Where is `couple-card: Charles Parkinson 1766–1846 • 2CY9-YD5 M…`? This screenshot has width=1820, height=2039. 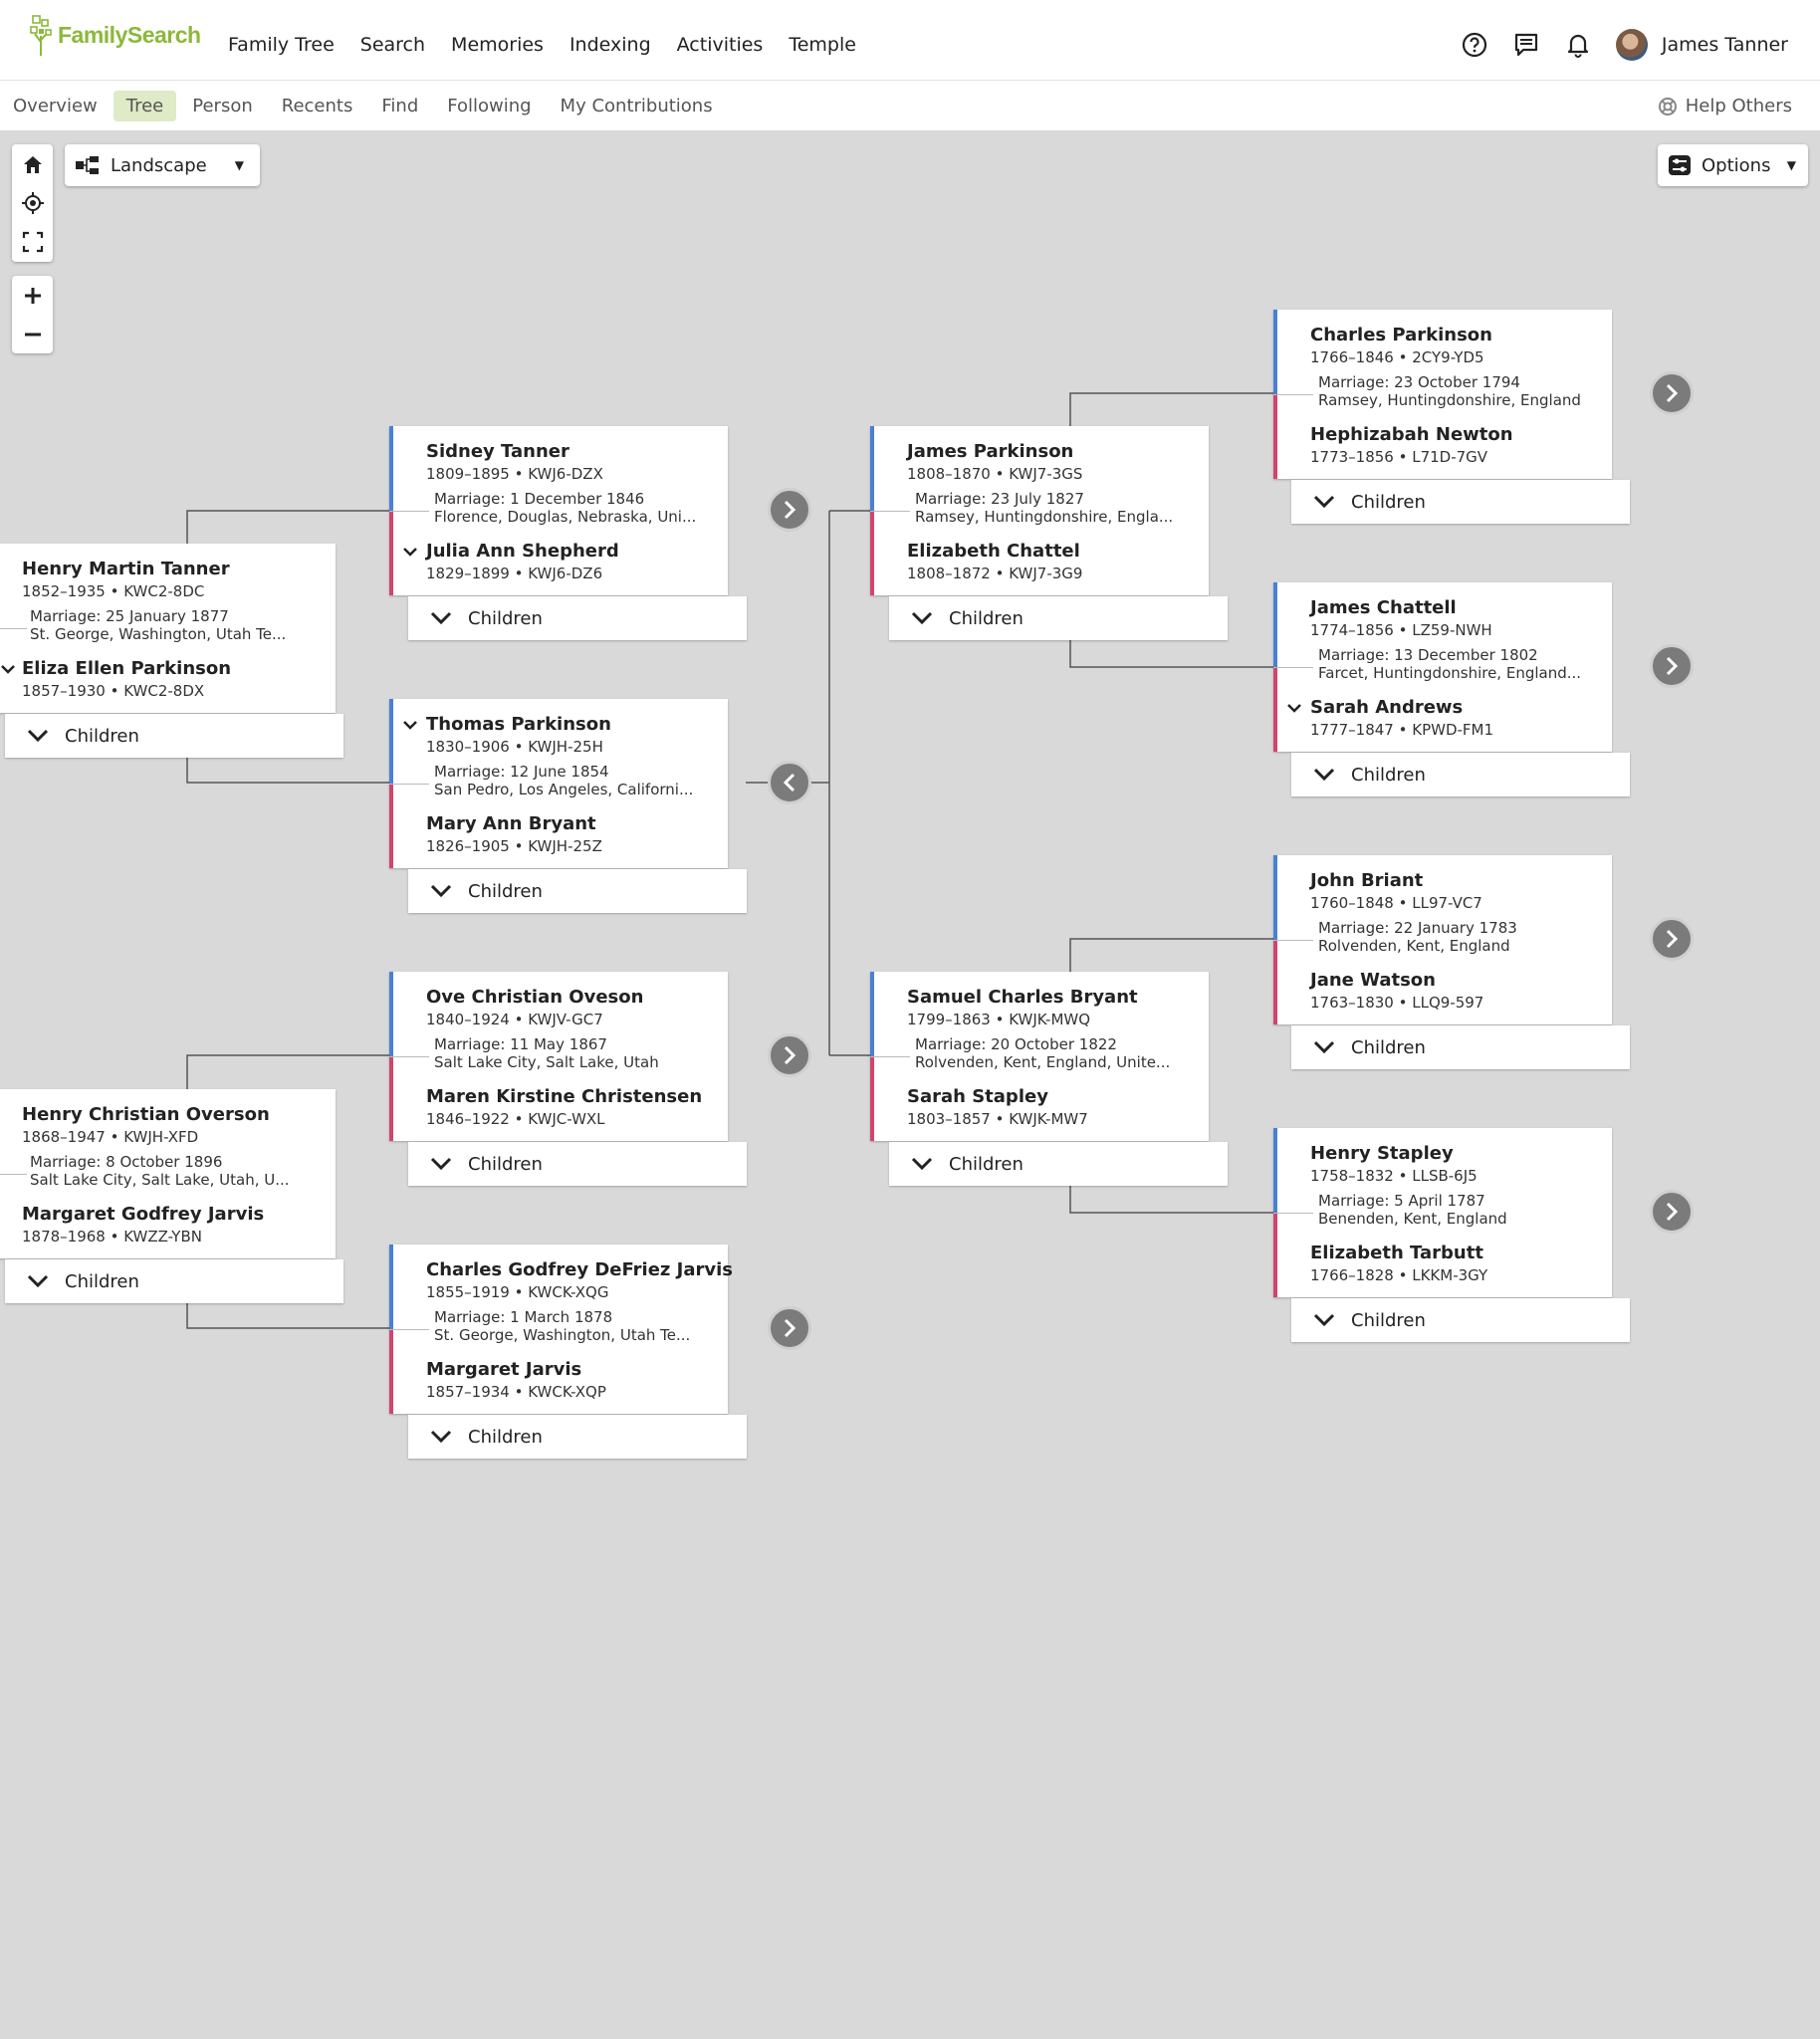 couple-card: Charles Parkinson 1766–1846 • 2CY9-YD5 M… is located at coordinates (1442, 395).